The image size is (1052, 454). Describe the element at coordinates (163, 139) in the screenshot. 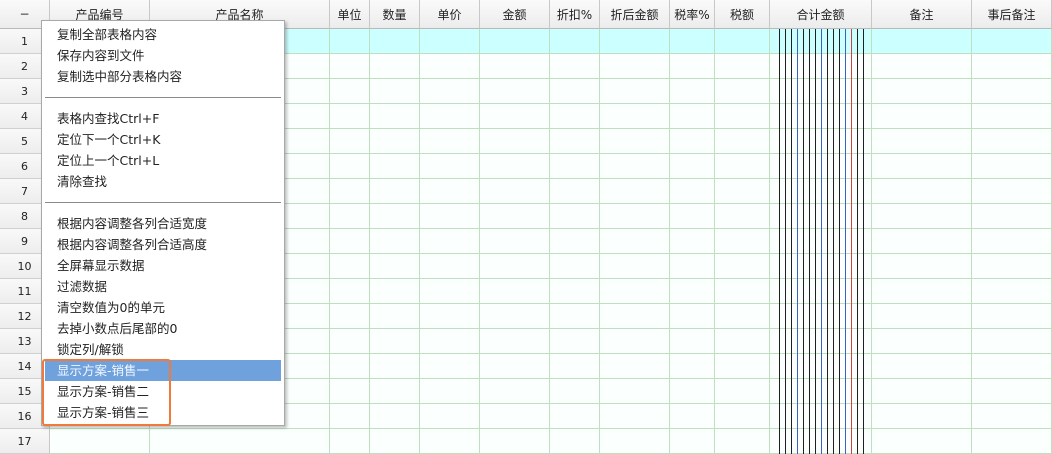

I see `menu-item-1-1: 定位下一个Ctrl+K` at that location.